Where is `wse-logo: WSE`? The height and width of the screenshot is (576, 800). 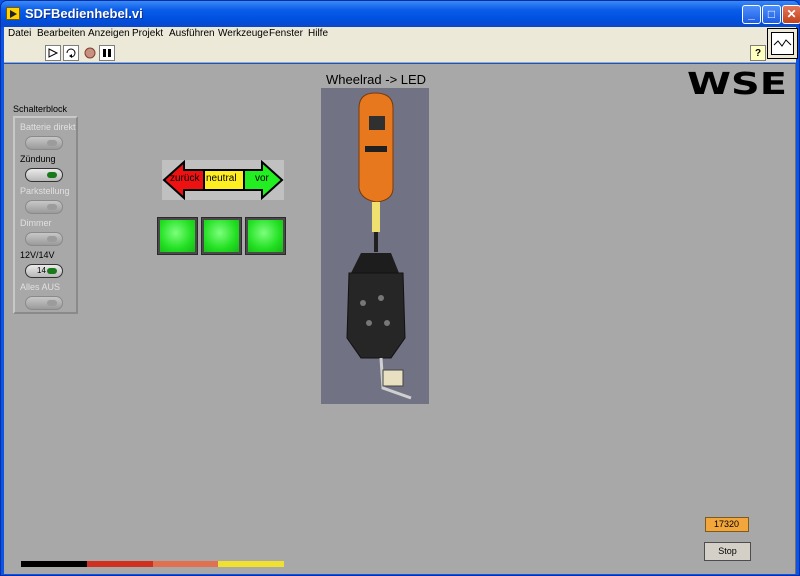 wse-logo: WSE is located at coordinates (737, 84).